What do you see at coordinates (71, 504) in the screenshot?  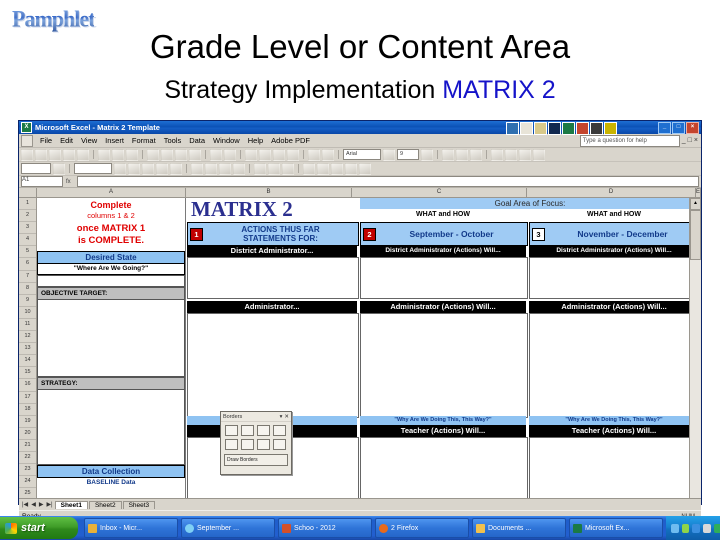 I see `sheet-tab-sheet1: Sheet1` at bounding box center [71, 504].